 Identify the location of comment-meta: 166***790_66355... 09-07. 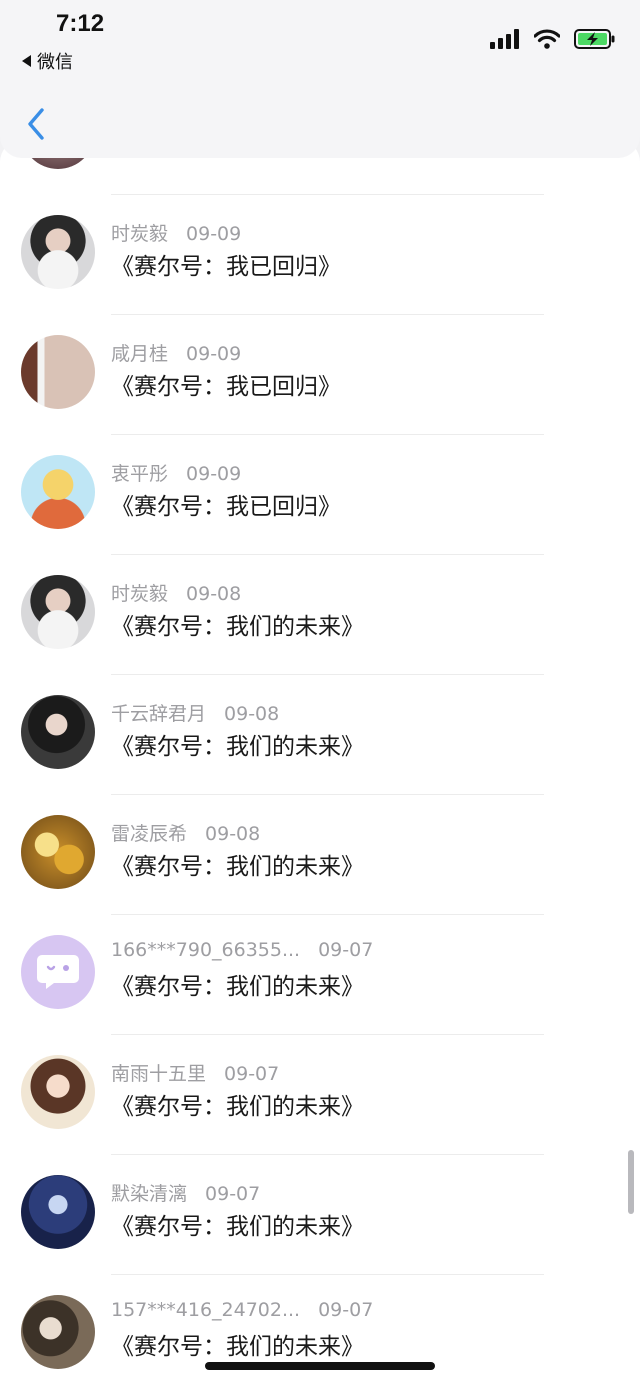
(242, 950).